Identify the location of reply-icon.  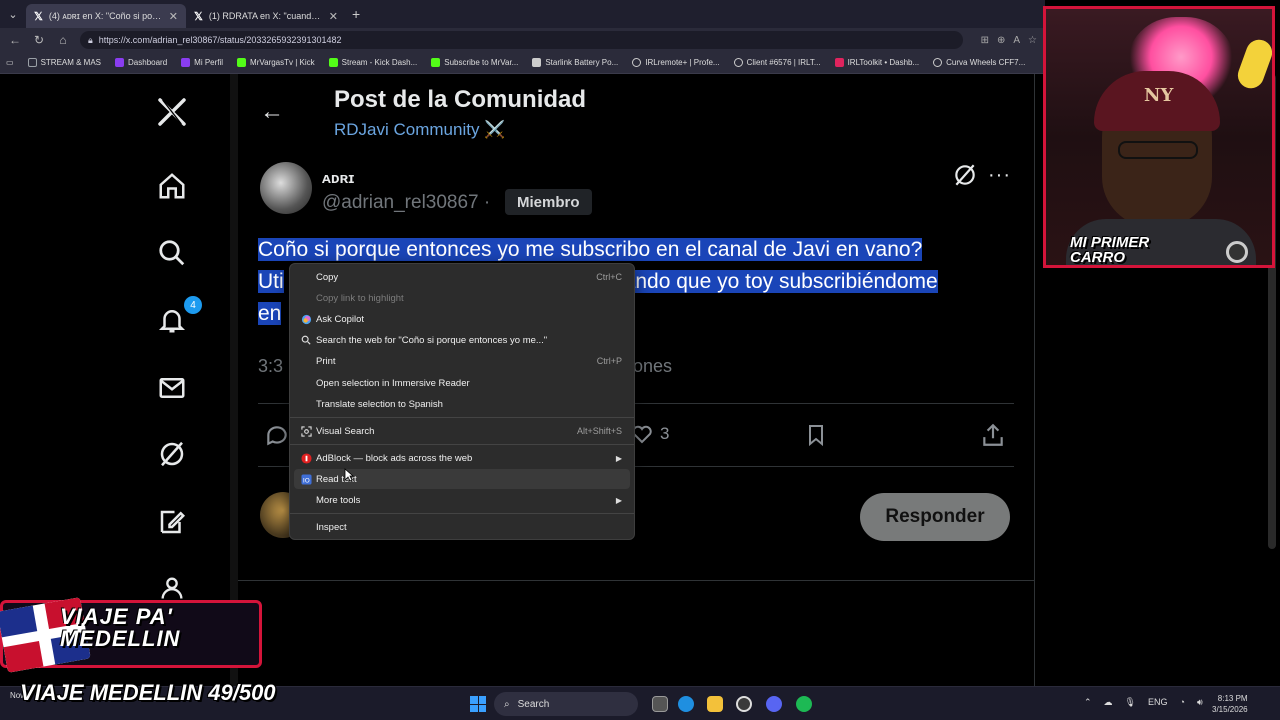
(277, 436).